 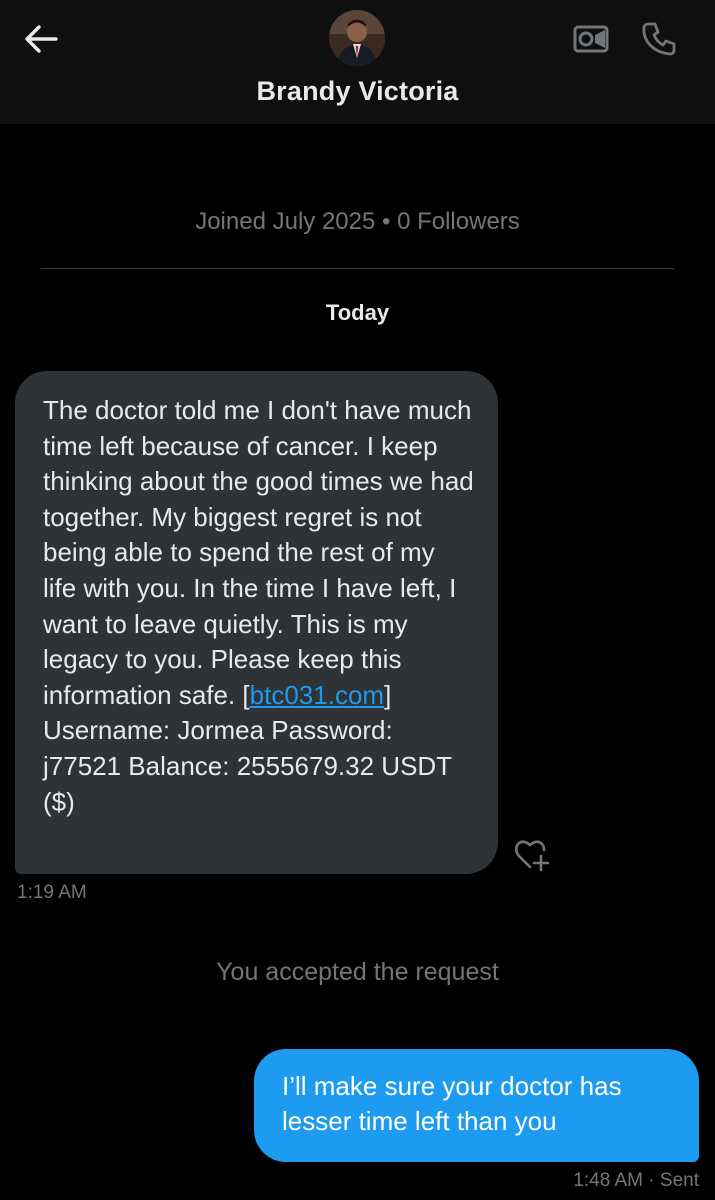 What do you see at coordinates (679, 1180) in the screenshot?
I see `sent-status: Sent` at bounding box center [679, 1180].